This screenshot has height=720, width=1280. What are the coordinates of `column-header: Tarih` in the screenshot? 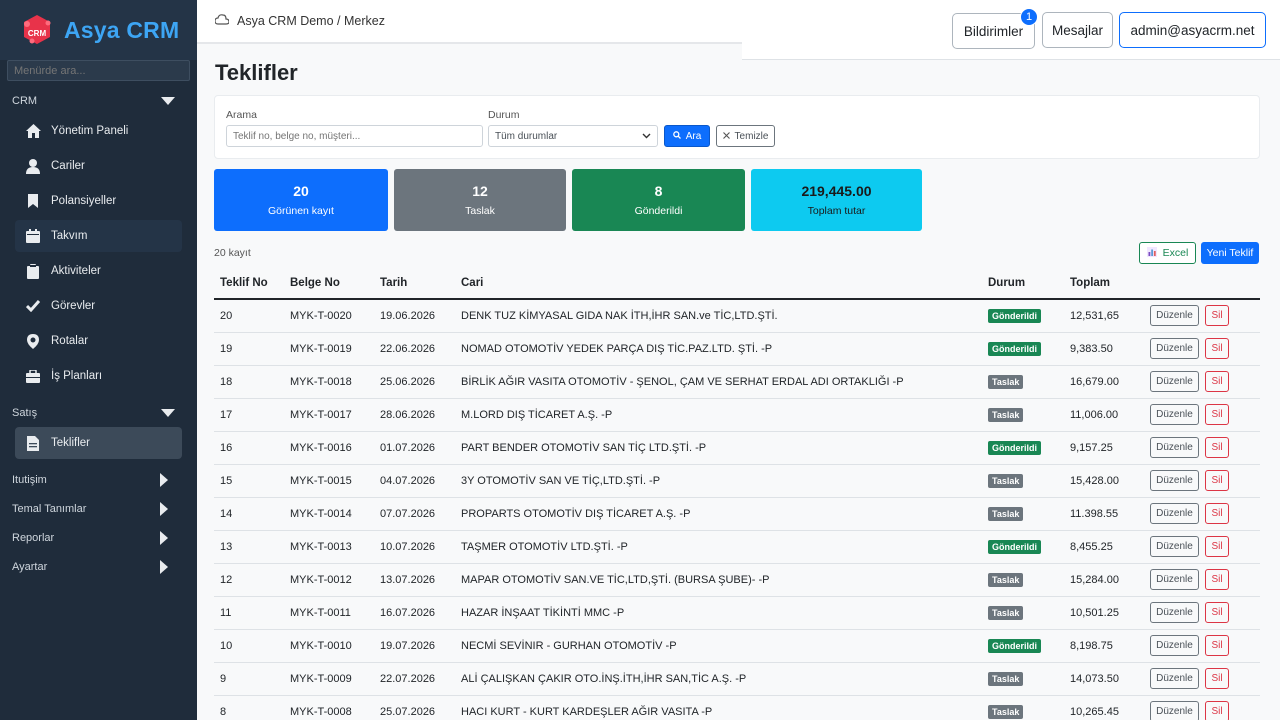 It's located at (414, 283).